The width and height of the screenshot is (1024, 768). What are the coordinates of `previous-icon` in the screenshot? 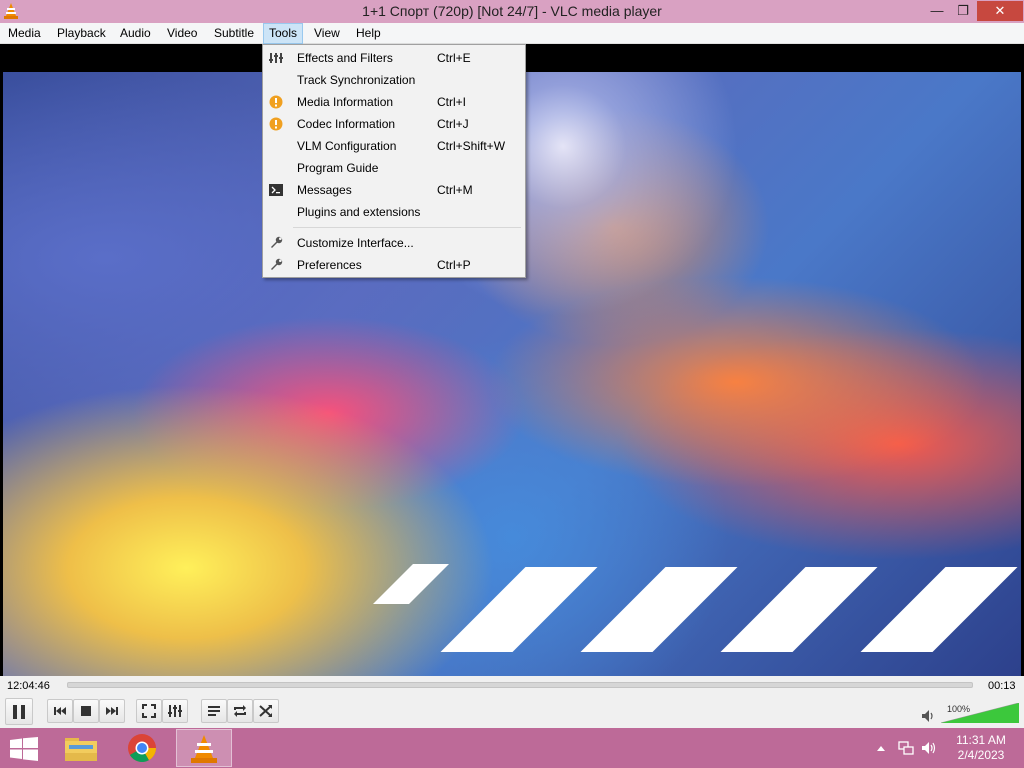 It's located at (60, 711).